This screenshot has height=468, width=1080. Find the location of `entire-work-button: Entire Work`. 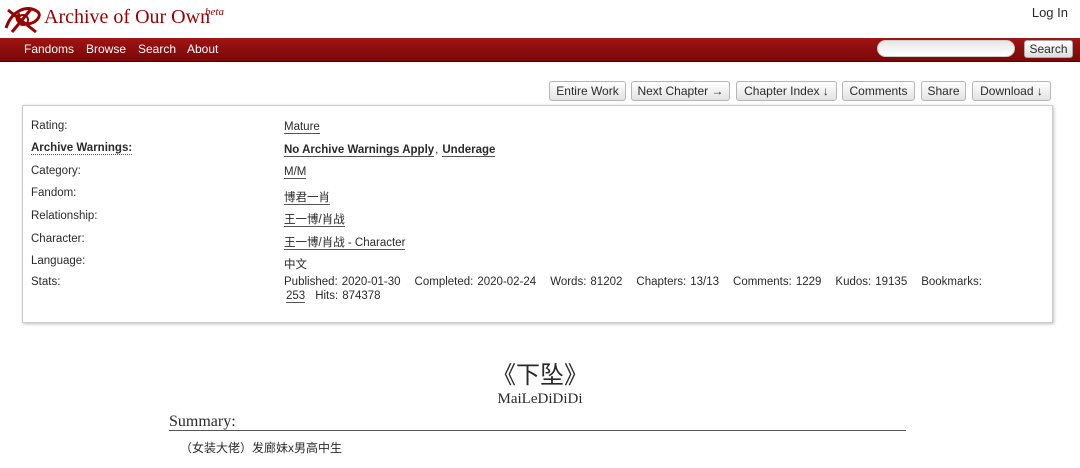

entire-work-button: Entire Work is located at coordinates (587, 91).